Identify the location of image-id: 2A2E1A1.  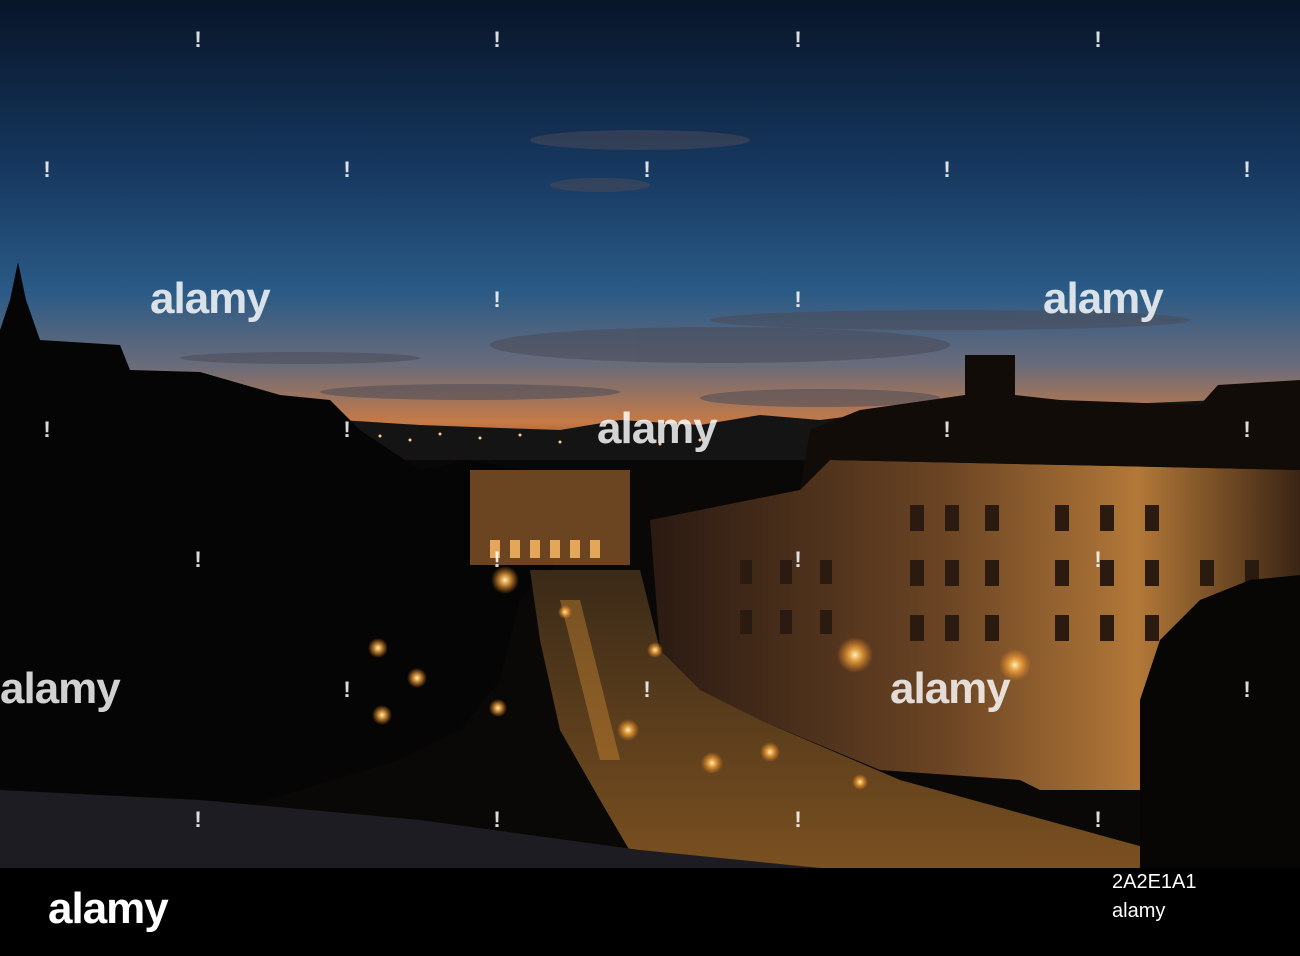
(1154, 882).